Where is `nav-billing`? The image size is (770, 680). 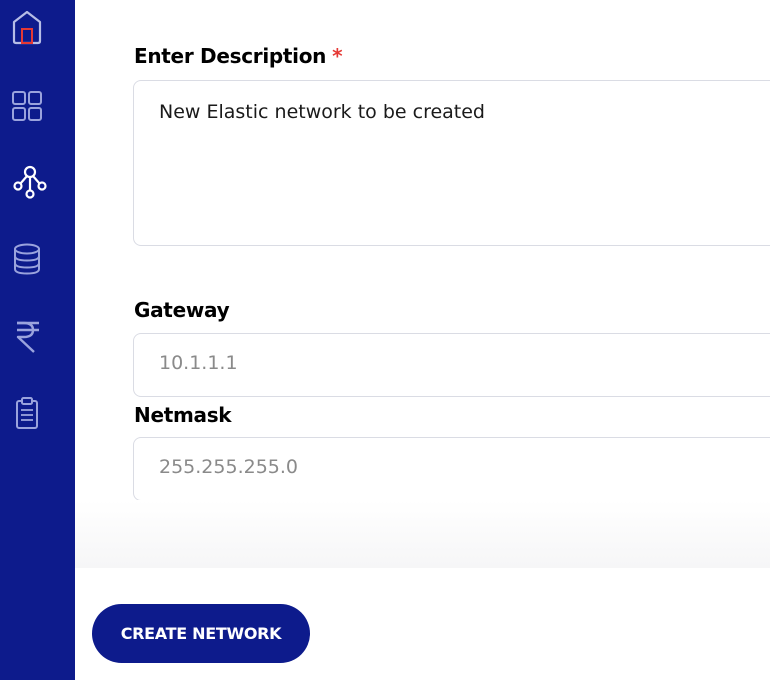
nav-billing is located at coordinates (37, 343).